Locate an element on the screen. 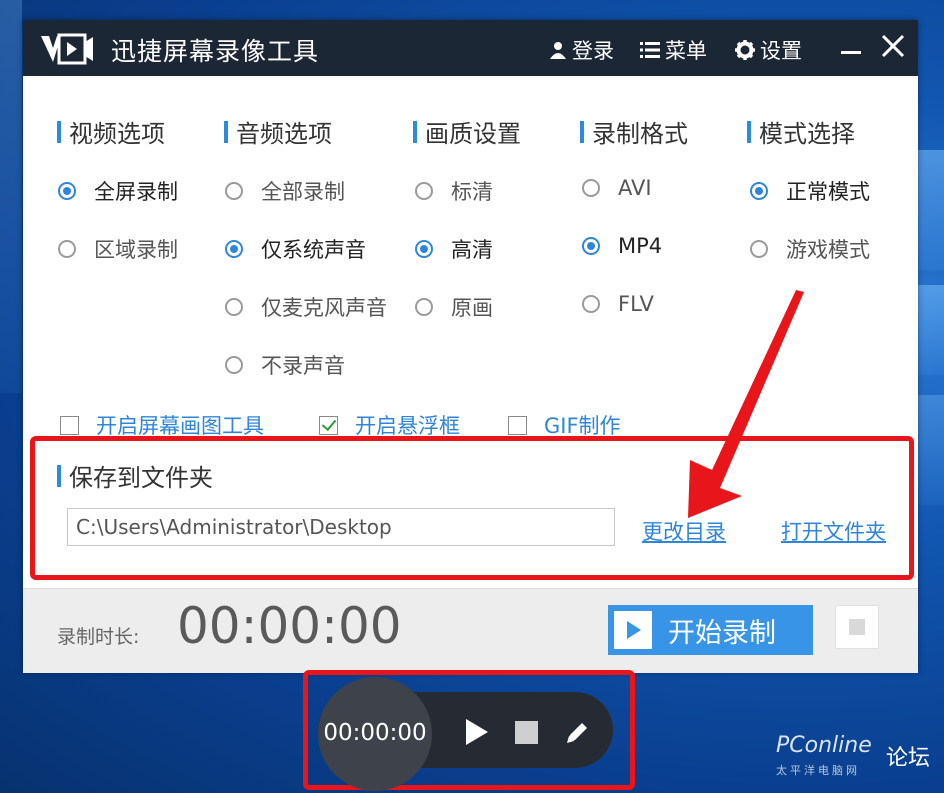 This screenshot has width=944, height=793. duration-label: 录制时长: is located at coordinates (98, 637).